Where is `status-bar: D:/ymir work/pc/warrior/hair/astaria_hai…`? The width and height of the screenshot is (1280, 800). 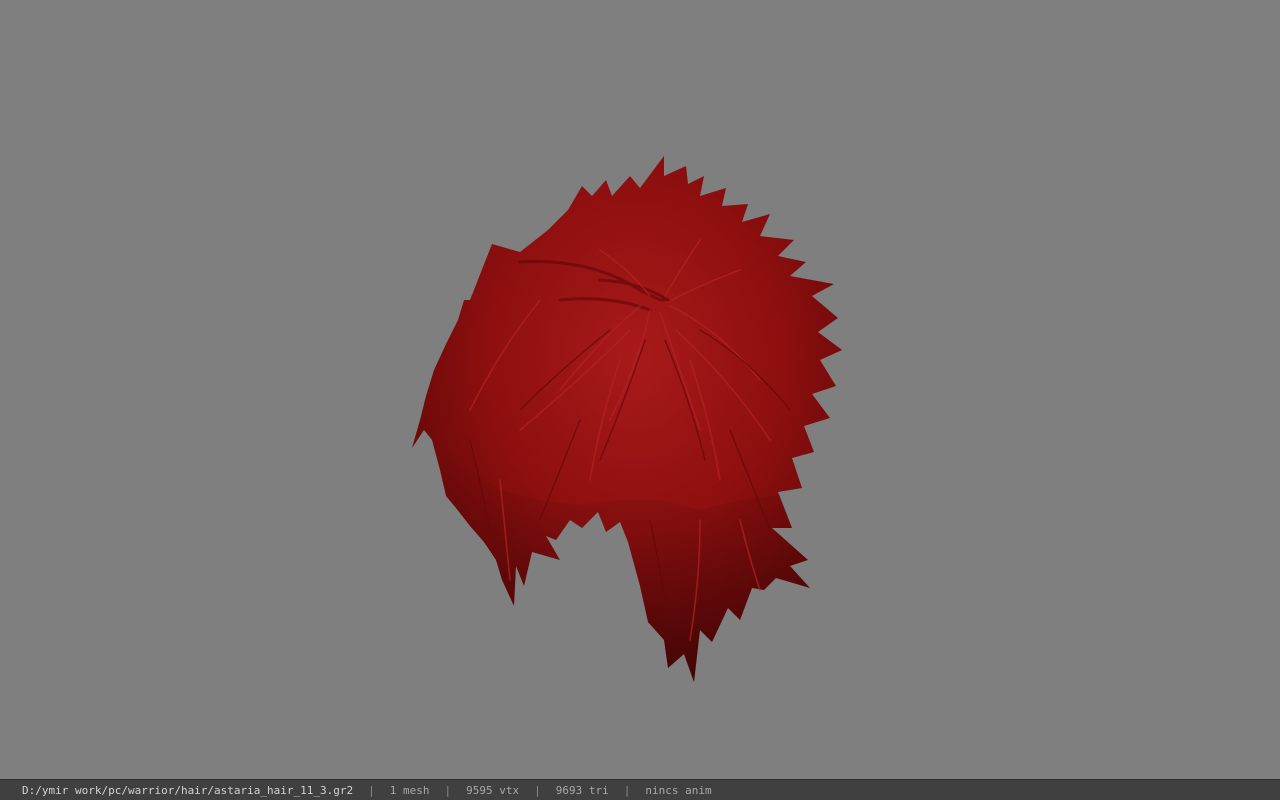
status-bar: D:/ymir work/pc/warrior/hair/astaria_hai… is located at coordinates (640, 789).